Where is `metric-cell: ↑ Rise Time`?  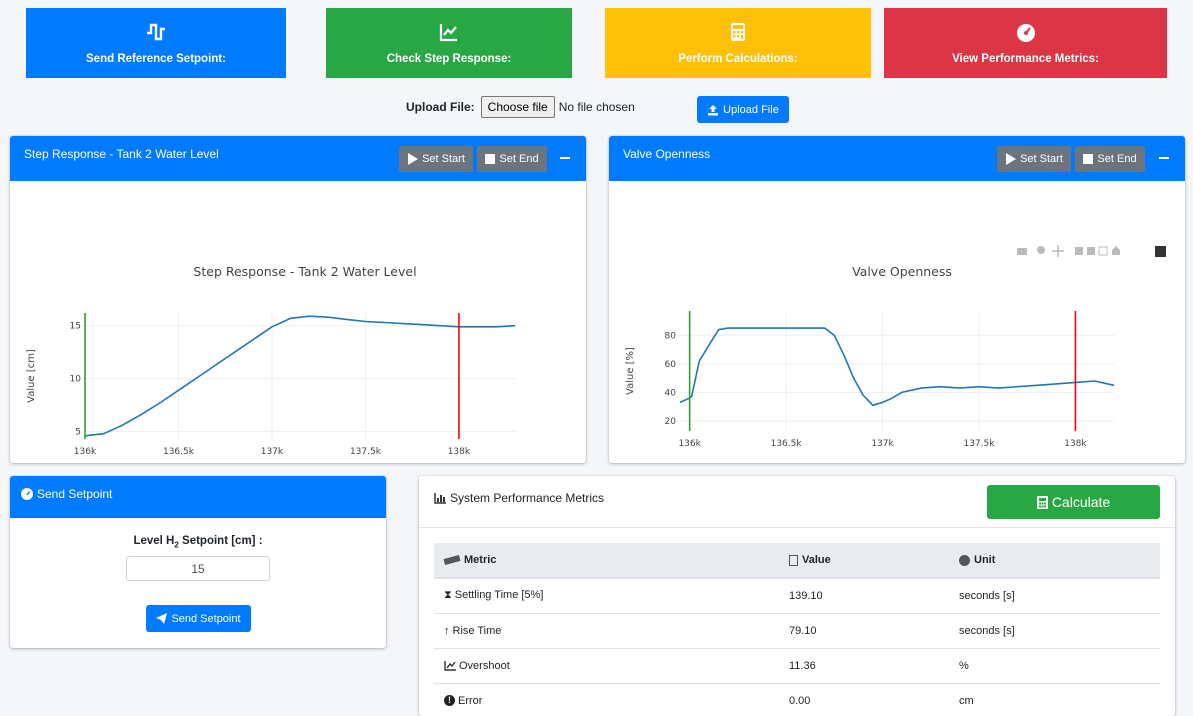 metric-cell: ↑ Rise Time is located at coordinates (606, 631).